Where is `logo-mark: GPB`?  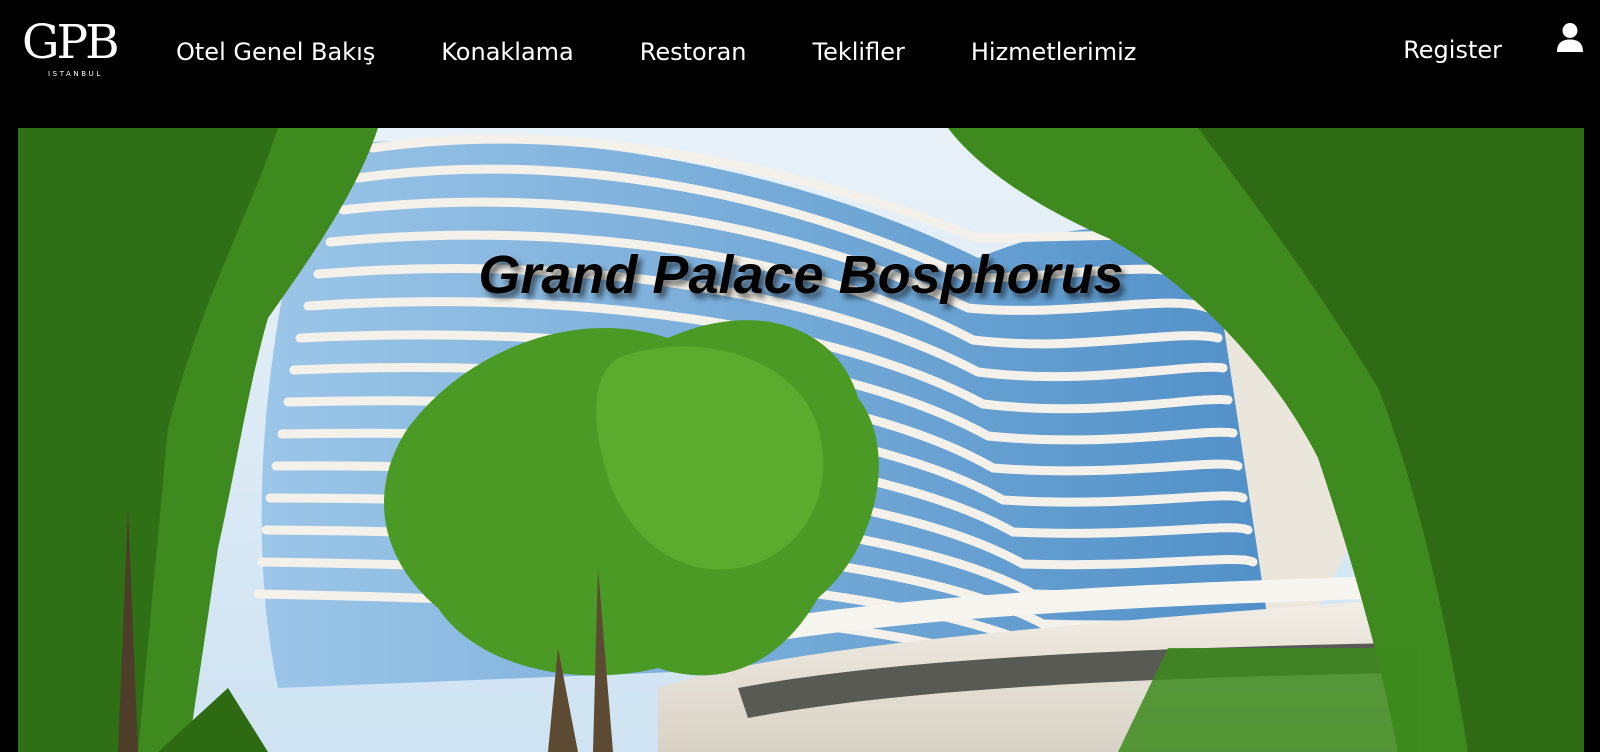
logo-mark: GPB is located at coordinates (71, 42).